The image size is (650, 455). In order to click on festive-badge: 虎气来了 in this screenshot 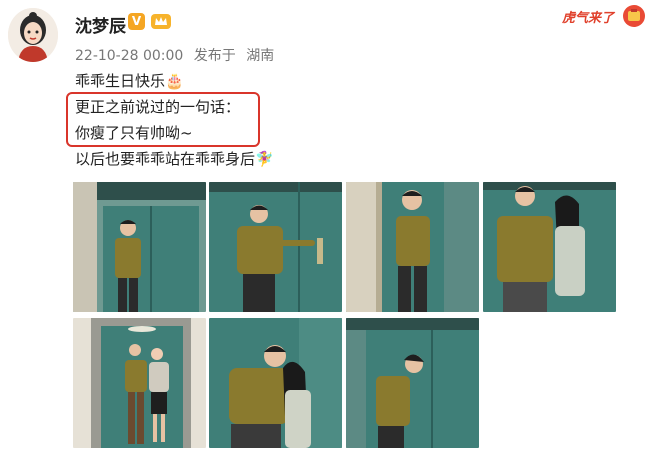, I will do `click(602, 16)`.